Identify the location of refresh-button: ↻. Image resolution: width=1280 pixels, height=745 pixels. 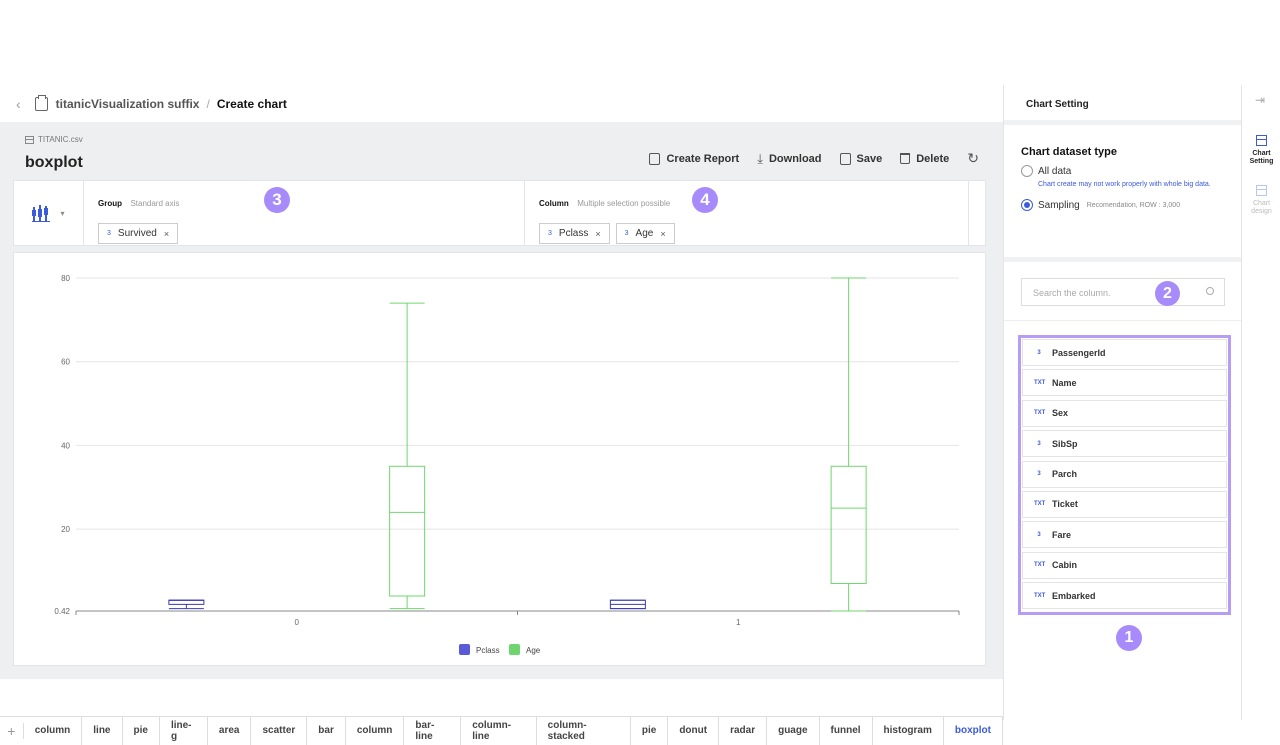
(973, 158).